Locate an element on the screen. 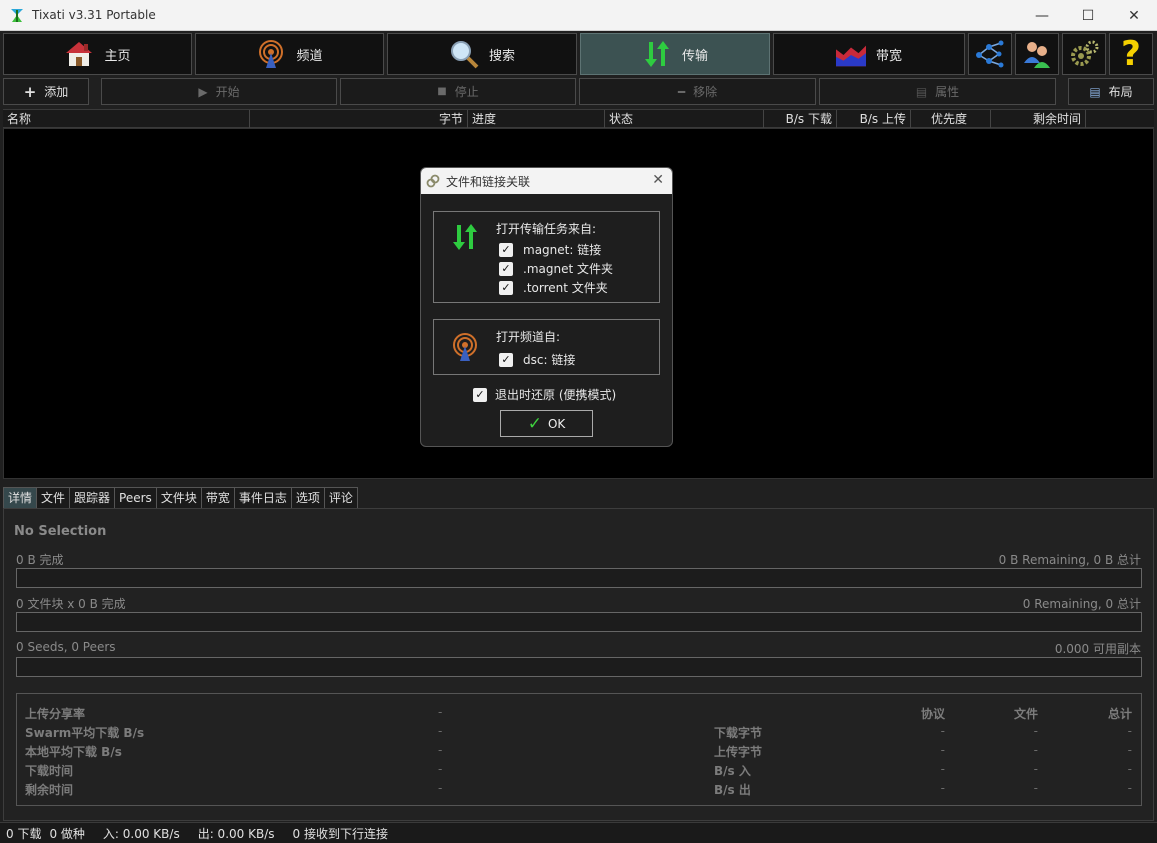  torrent-file-checkbox: ✓ .torrent 文件夹 is located at coordinates (553, 287).